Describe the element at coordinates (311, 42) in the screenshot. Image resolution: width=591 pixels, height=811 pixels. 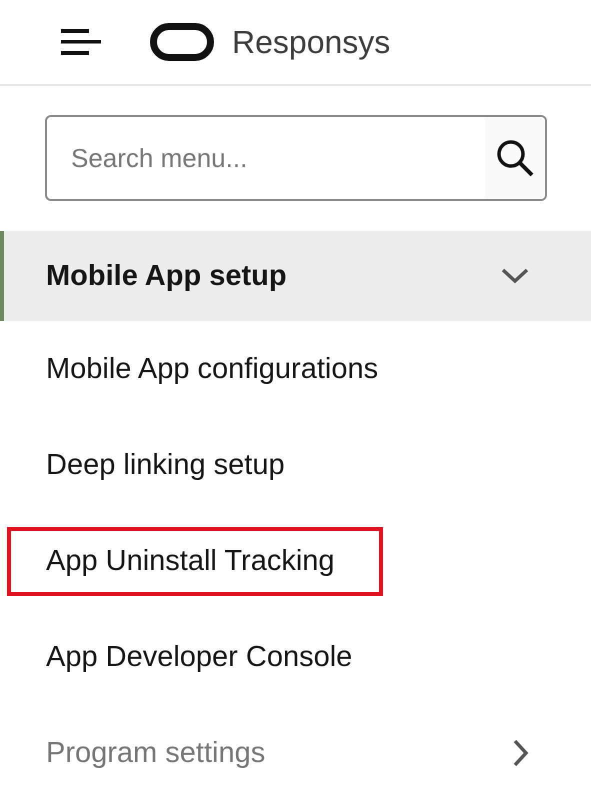
I see `app-title: Responsys` at that location.